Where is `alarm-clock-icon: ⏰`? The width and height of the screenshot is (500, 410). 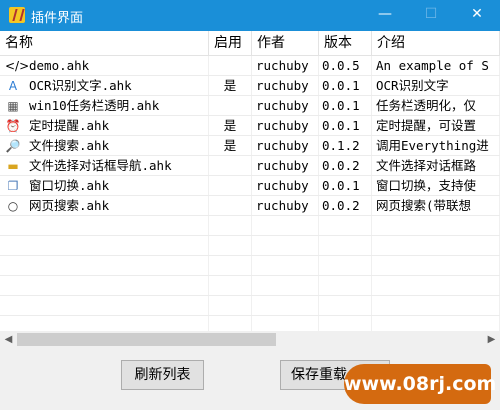
alarm-clock-icon: ⏰ is located at coordinates (13, 126).